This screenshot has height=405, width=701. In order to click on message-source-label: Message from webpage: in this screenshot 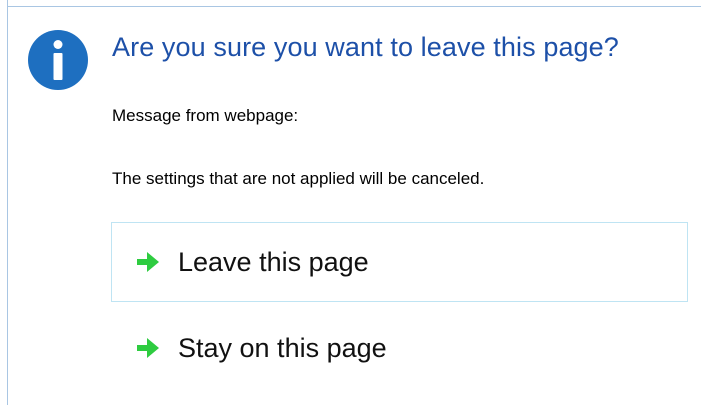, I will do `click(205, 115)`.